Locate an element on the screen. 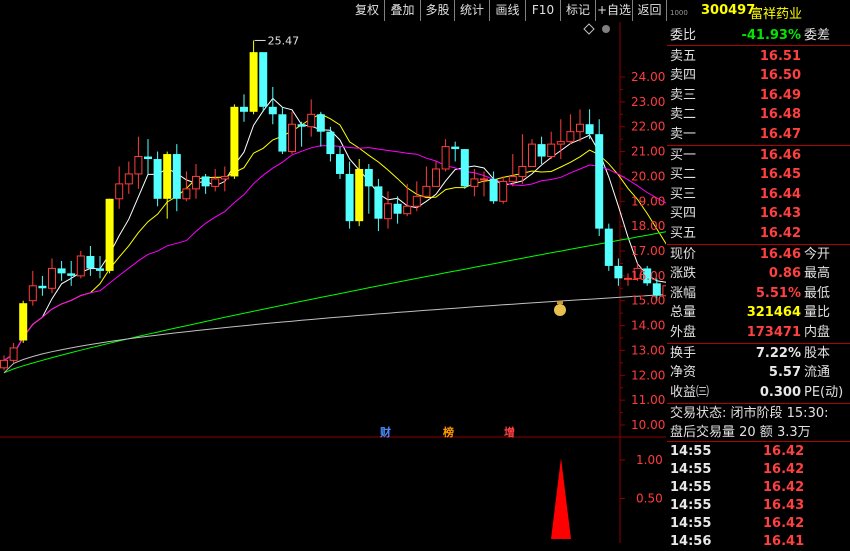  separator is located at coordinates (758, 45).